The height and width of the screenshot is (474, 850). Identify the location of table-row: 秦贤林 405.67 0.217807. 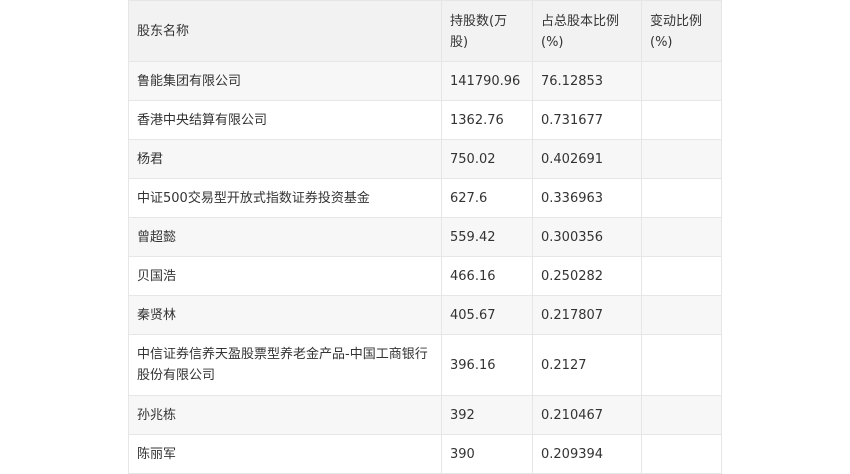
(425, 315).